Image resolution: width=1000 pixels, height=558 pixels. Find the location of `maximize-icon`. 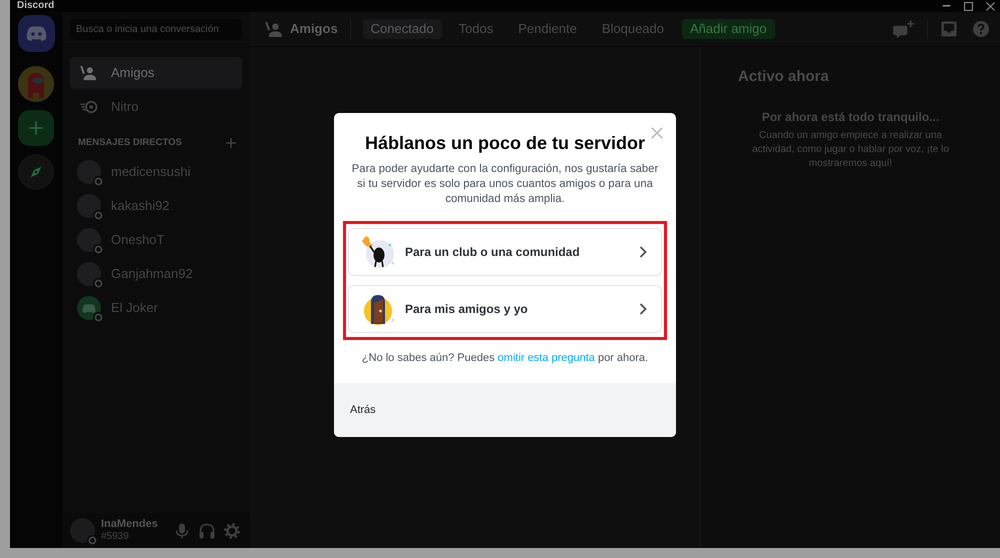

maximize-icon is located at coordinates (968, 6).